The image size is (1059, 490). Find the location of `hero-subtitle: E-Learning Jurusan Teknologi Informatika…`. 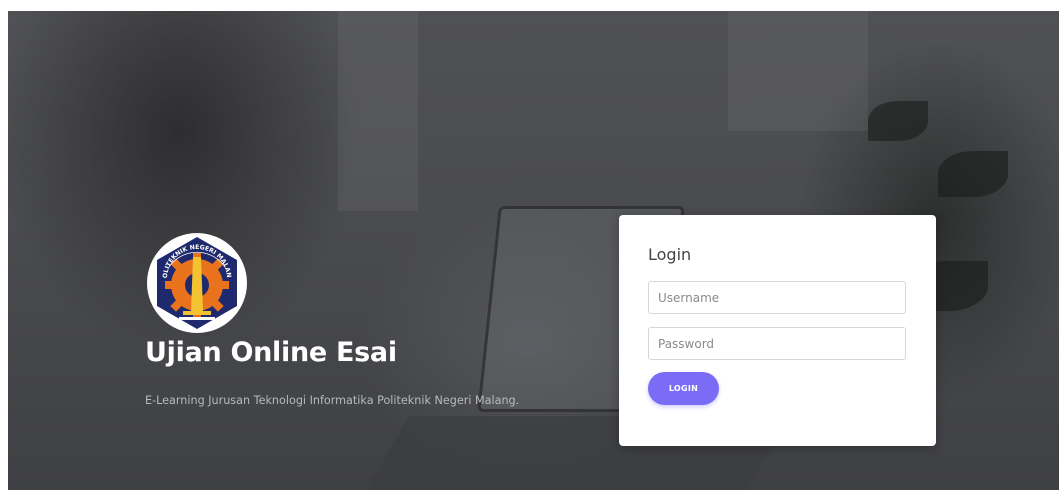

hero-subtitle: E-Learning Jurusan Teknologi Informatika… is located at coordinates (332, 400).